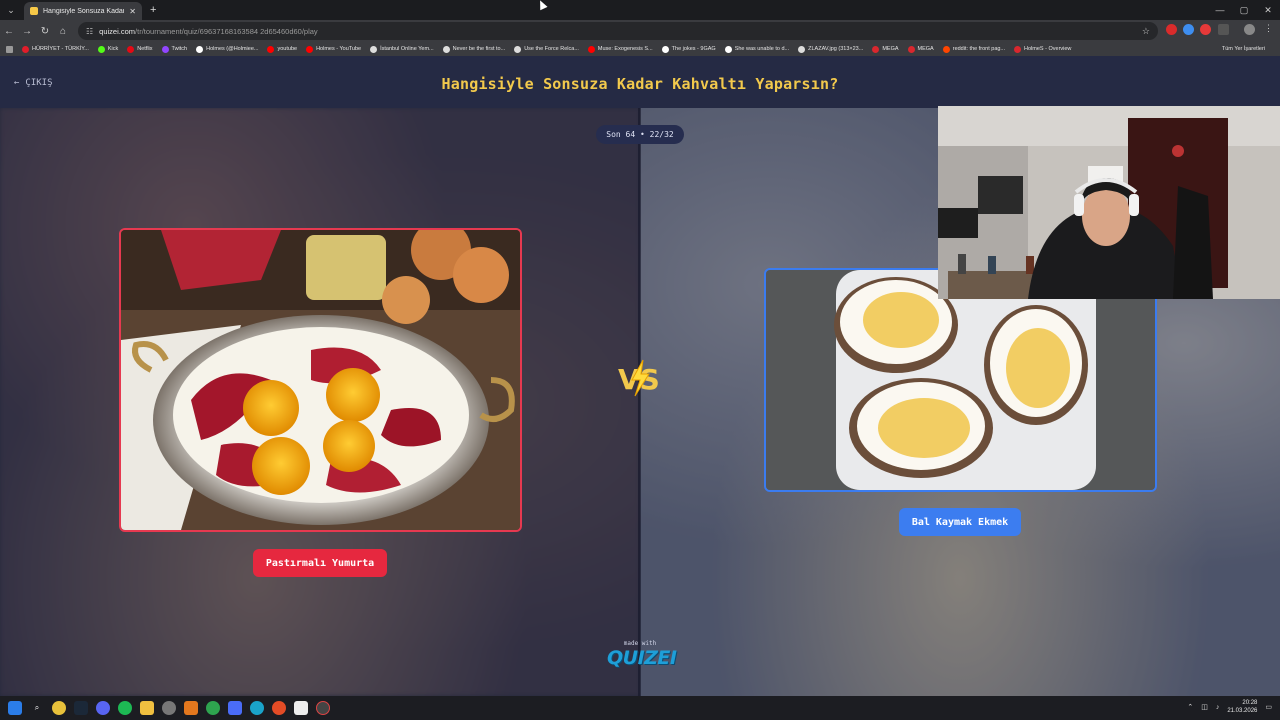 This screenshot has width=1280, height=720. I want to click on maximize-button: ▢, so click(1244, 10).